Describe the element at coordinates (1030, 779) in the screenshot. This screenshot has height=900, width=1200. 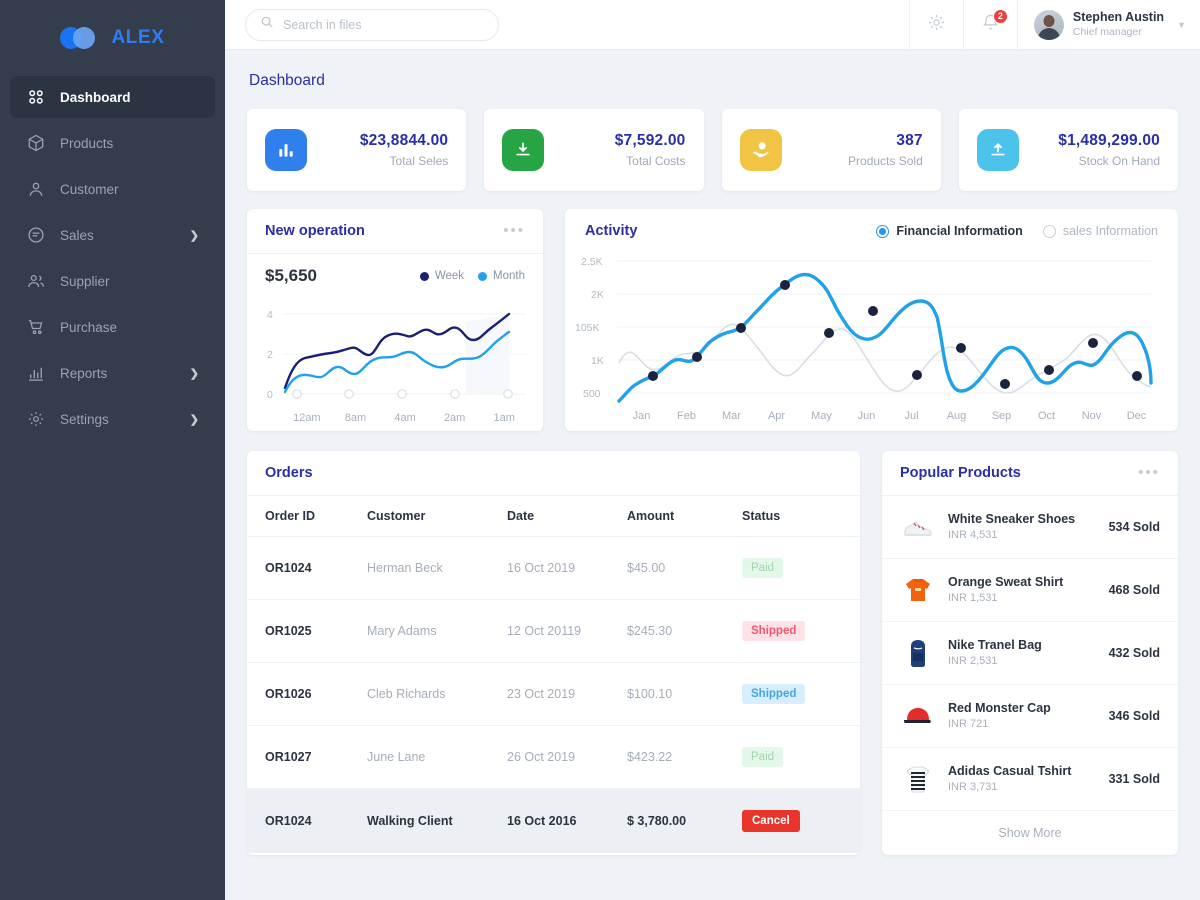
I see `list-item: Adidas Casual Tshirt INR 3,731 331 Sold` at that location.